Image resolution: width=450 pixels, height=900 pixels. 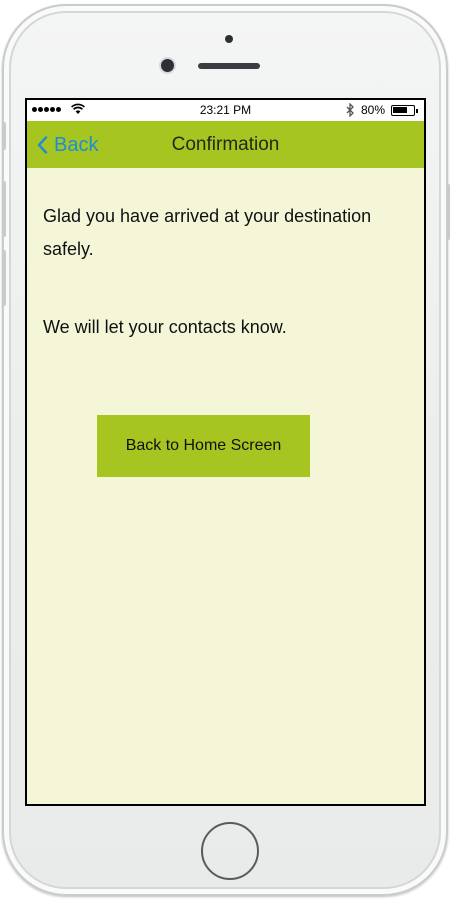 I want to click on contacts-message: We will let your contacts know., so click(x=165, y=327).